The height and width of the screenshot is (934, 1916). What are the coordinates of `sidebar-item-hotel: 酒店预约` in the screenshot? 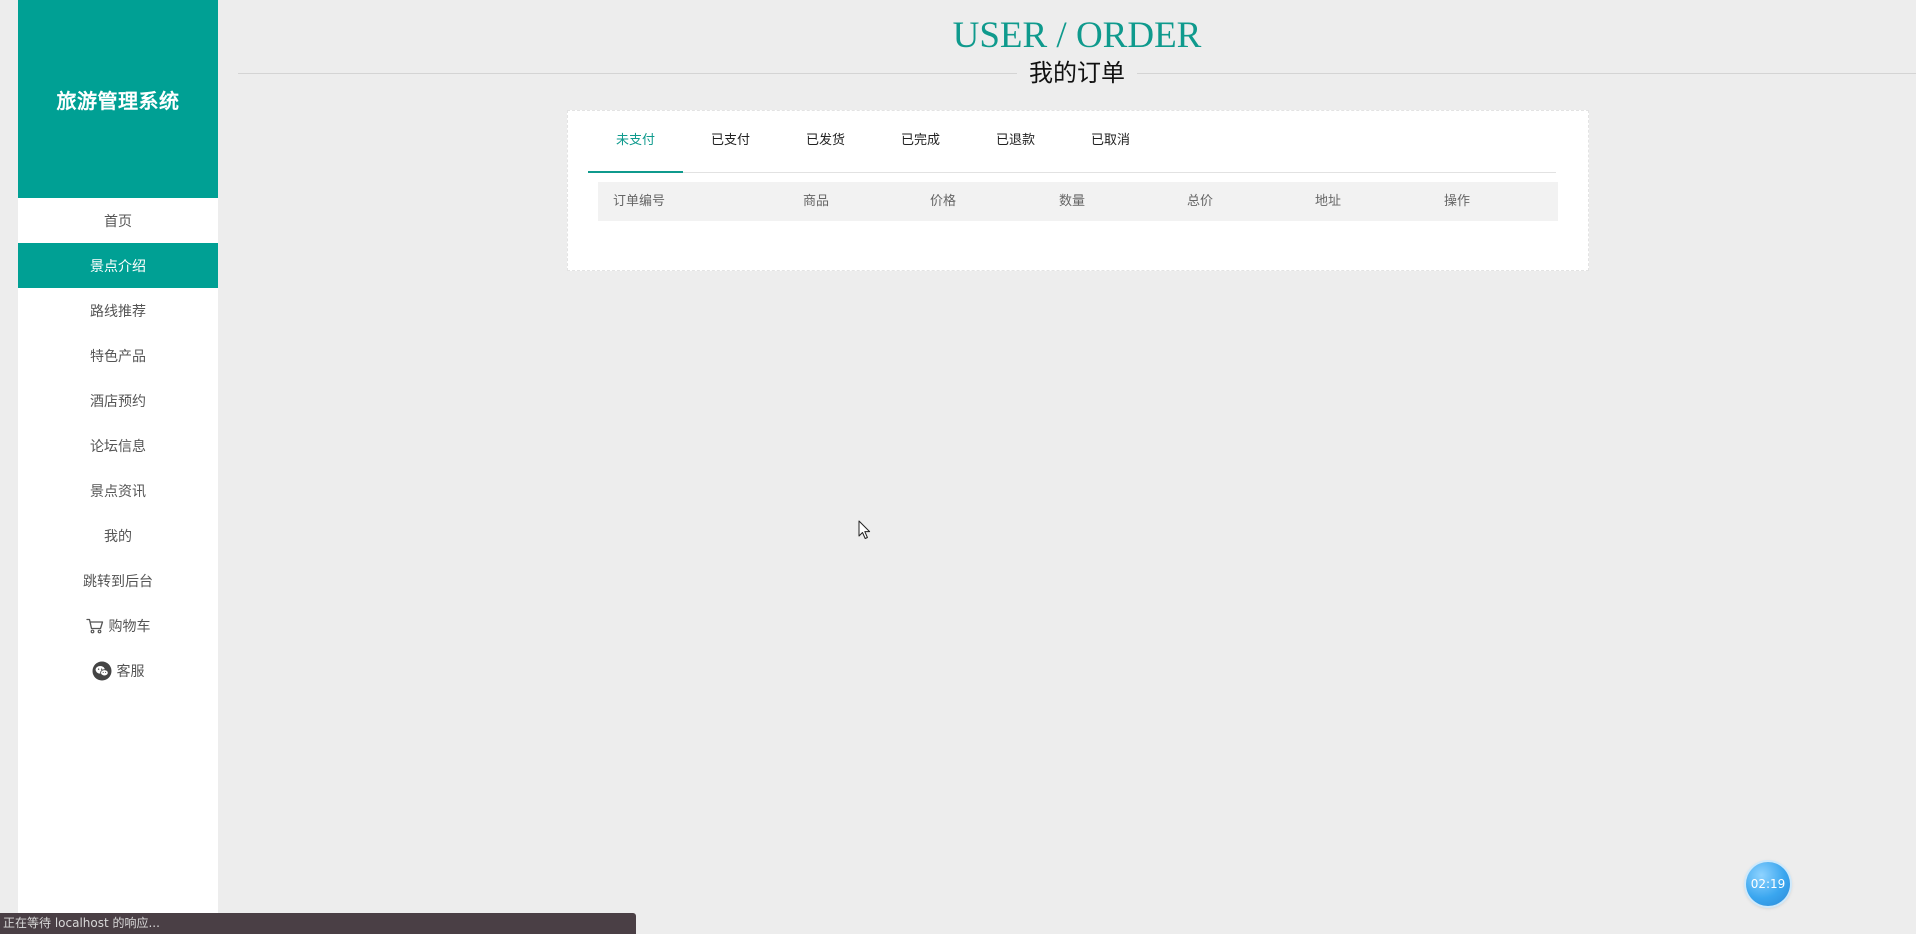 It's located at (118, 400).